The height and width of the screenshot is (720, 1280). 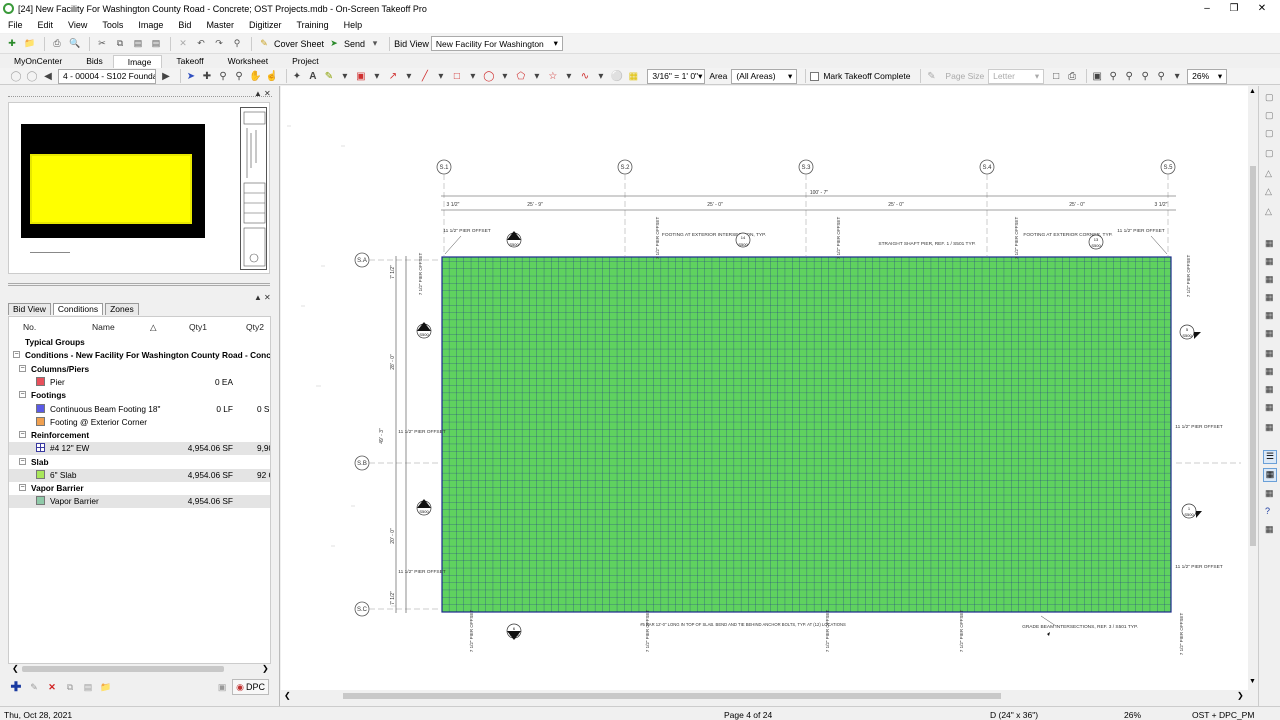 What do you see at coordinates (32, 76) in the screenshot?
I see `forward-icon: ◯` at bounding box center [32, 76].